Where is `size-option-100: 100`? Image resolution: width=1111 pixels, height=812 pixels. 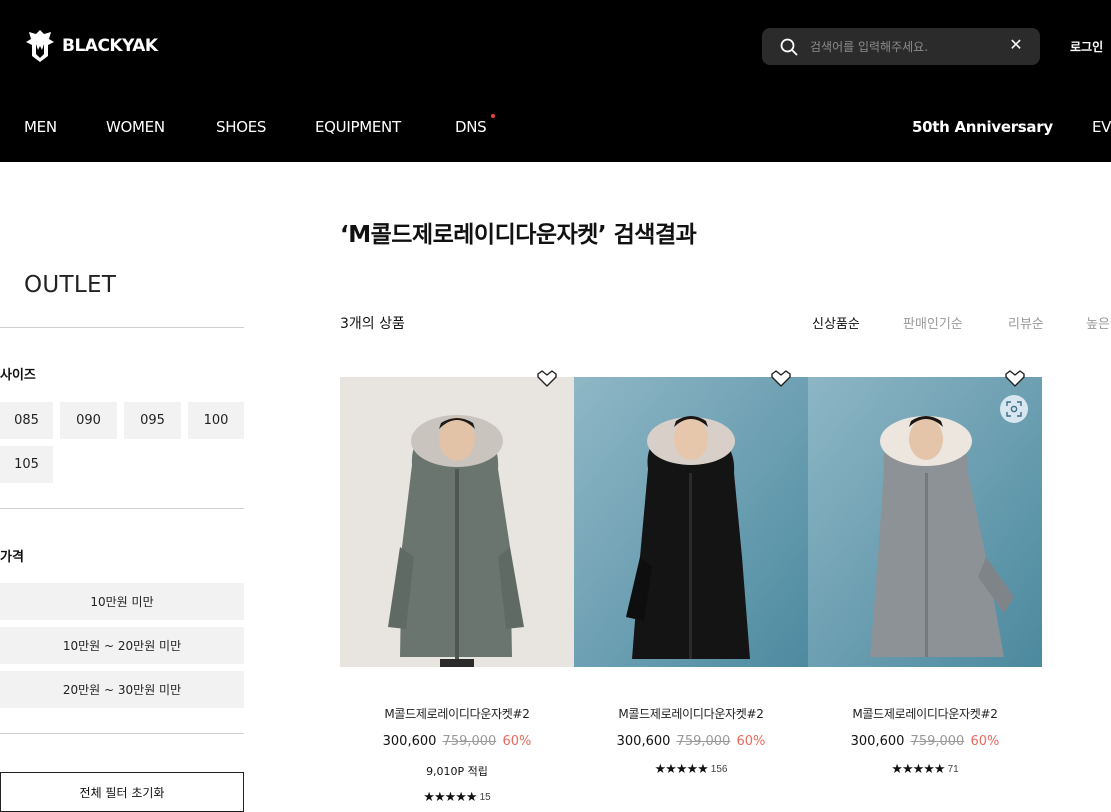
size-option-100: 100 is located at coordinates (216, 420).